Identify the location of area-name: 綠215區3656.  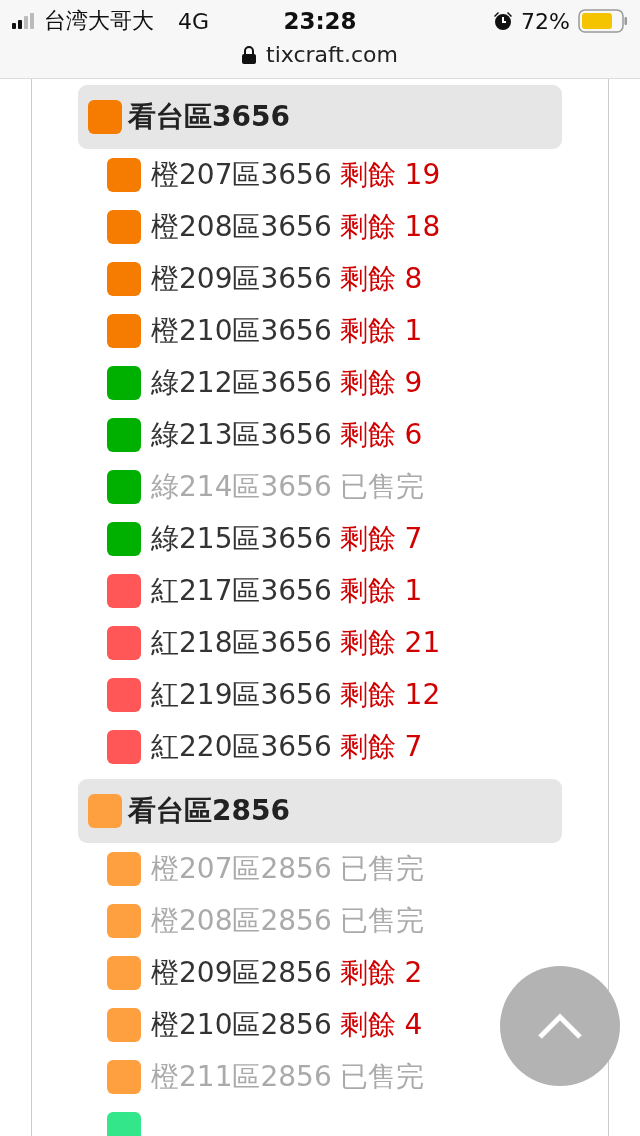
(241, 539).